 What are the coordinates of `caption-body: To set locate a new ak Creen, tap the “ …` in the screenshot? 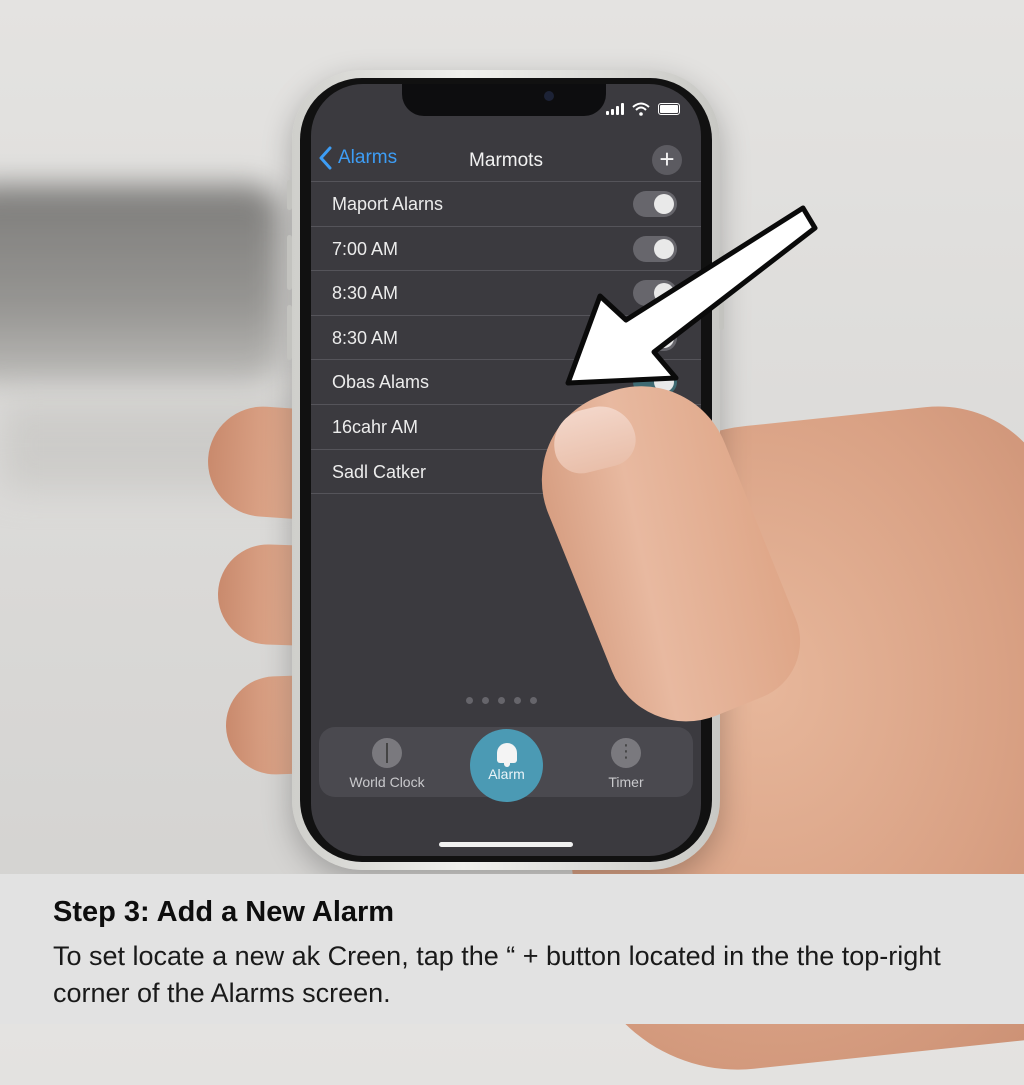 It's located at (497, 974).